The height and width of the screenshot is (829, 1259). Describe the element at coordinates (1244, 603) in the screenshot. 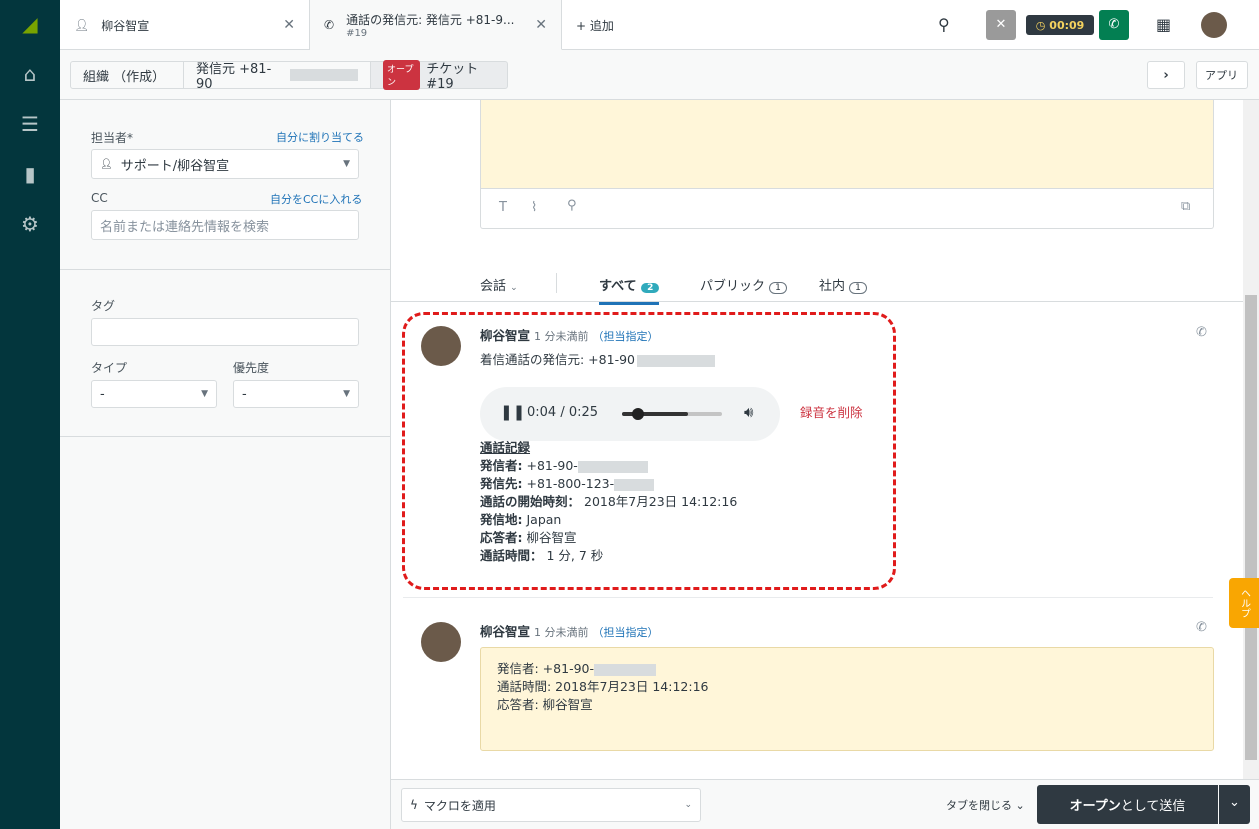

I see `help-button: ヘルプ` at that location.